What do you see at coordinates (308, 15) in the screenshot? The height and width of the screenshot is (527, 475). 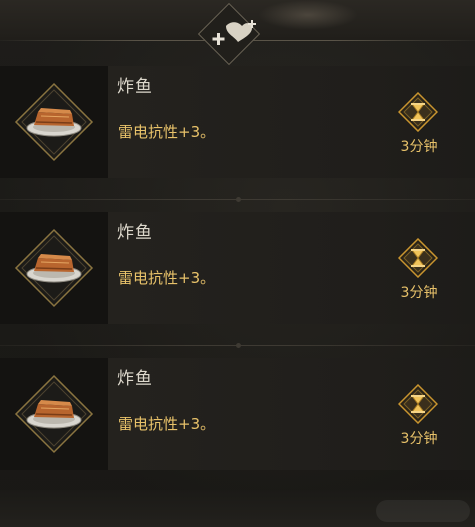 I see `top-banner-decoration` at bounding box center [308, 15].